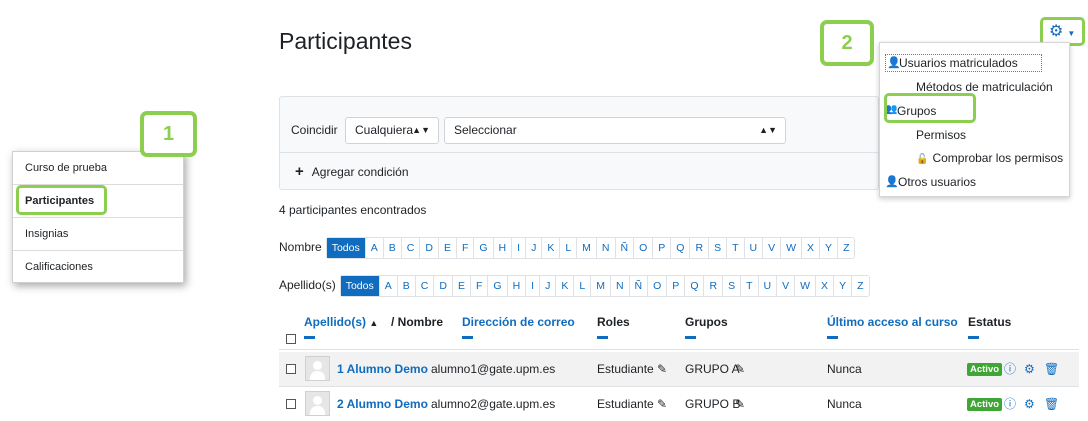 This screenshot has width=1088, height=421. Describe the element at coordinates (448, 248) in the screenshot. I see `firstname-initial-letter-button: E` at that location.